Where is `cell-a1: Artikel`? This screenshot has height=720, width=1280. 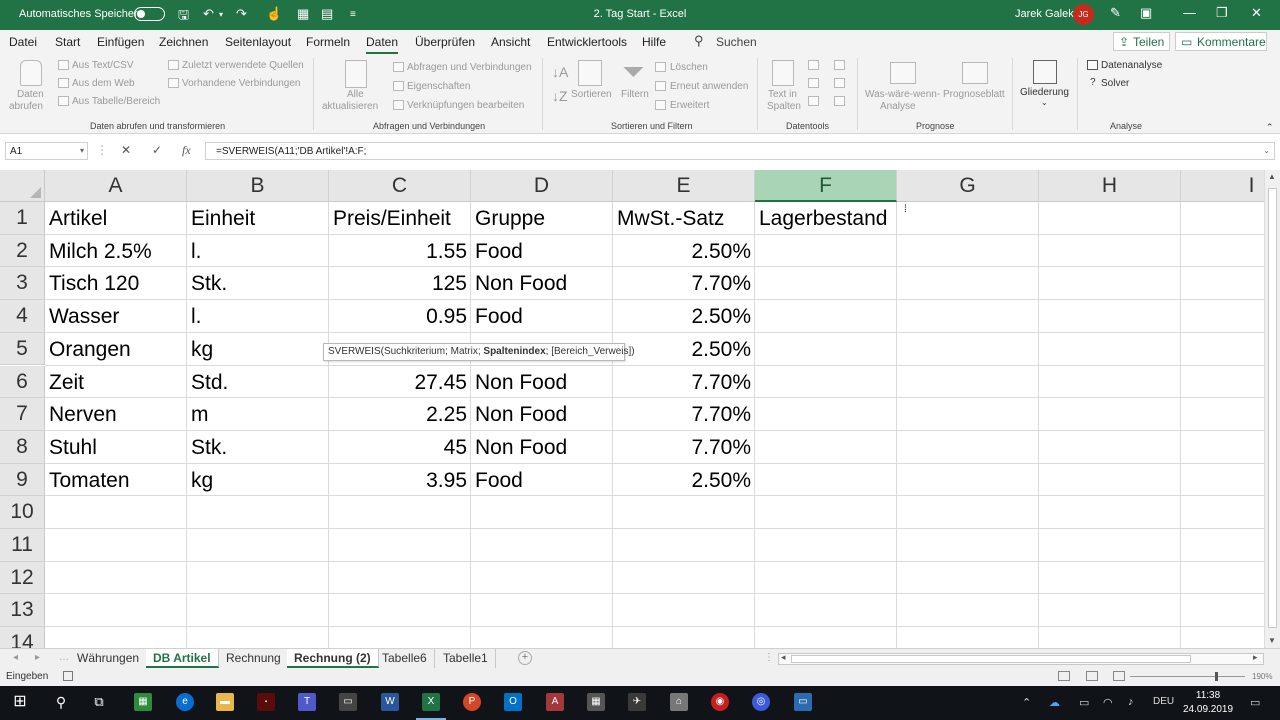 cell-a1: Artikel is located at coordinates (116, 218).